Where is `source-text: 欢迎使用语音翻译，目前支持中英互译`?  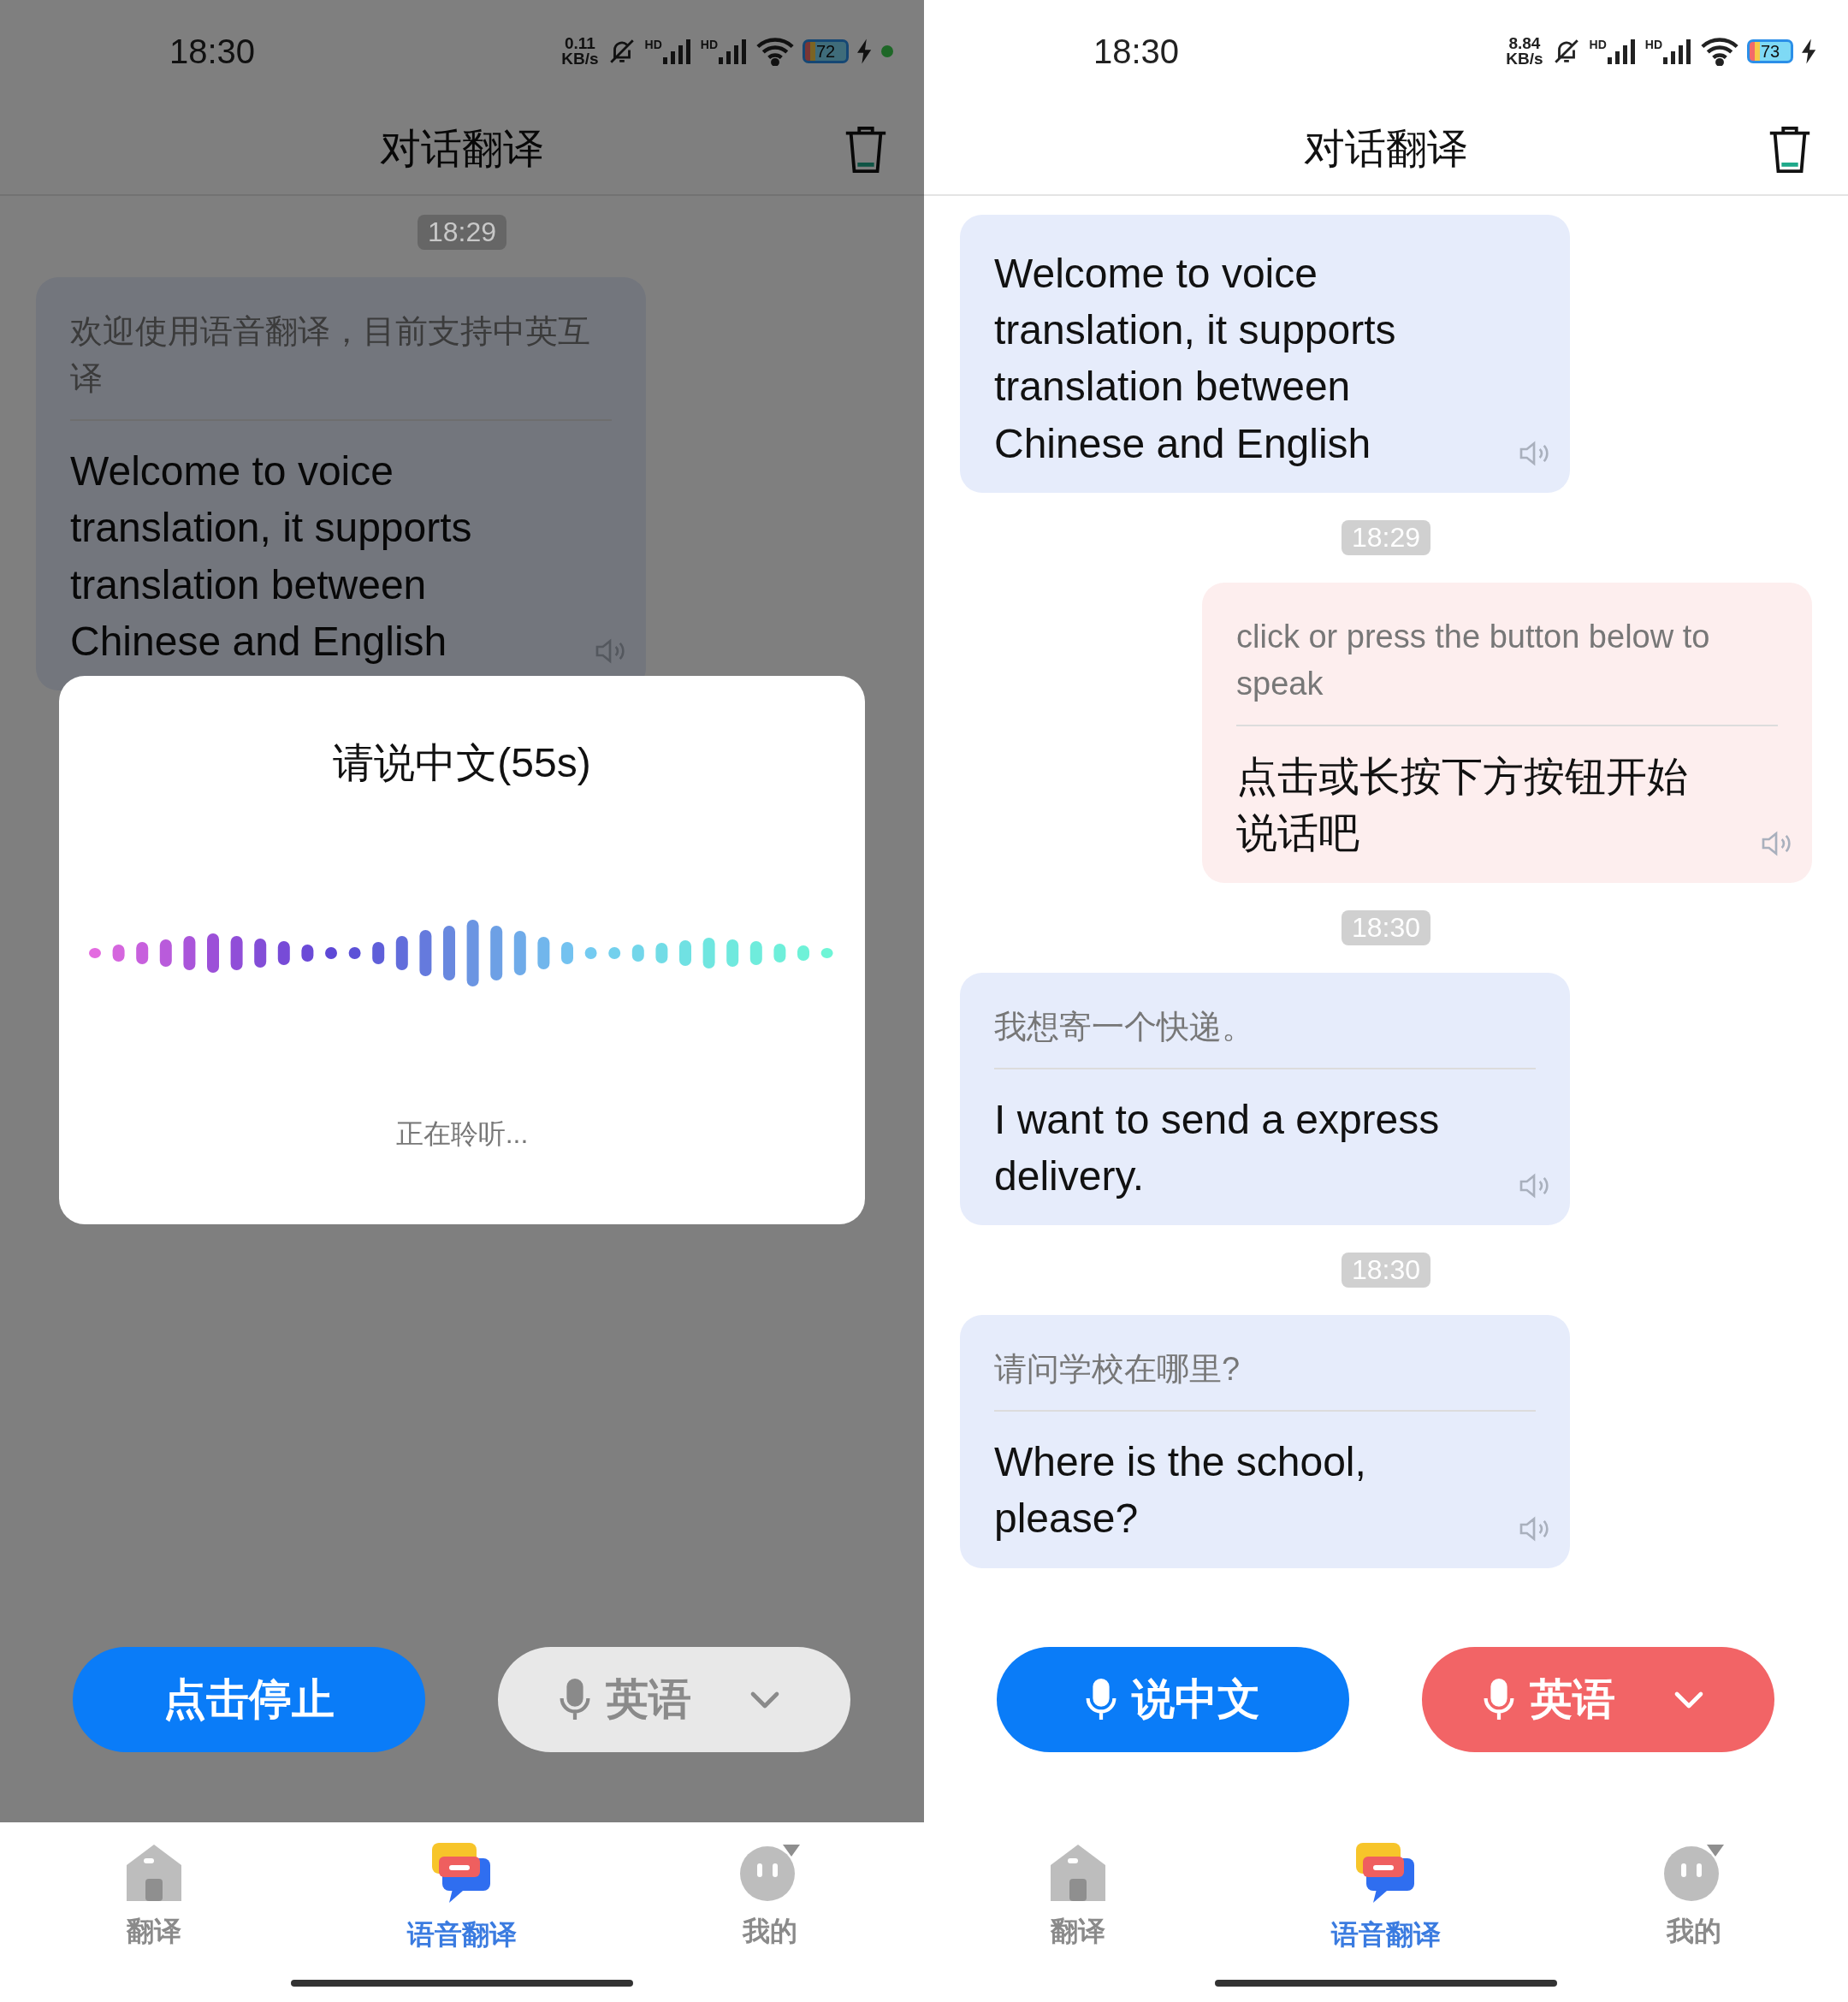
source-text: 欢迎使用语音翻译，目前支持中英互译 is located at coordinates (341, 365).